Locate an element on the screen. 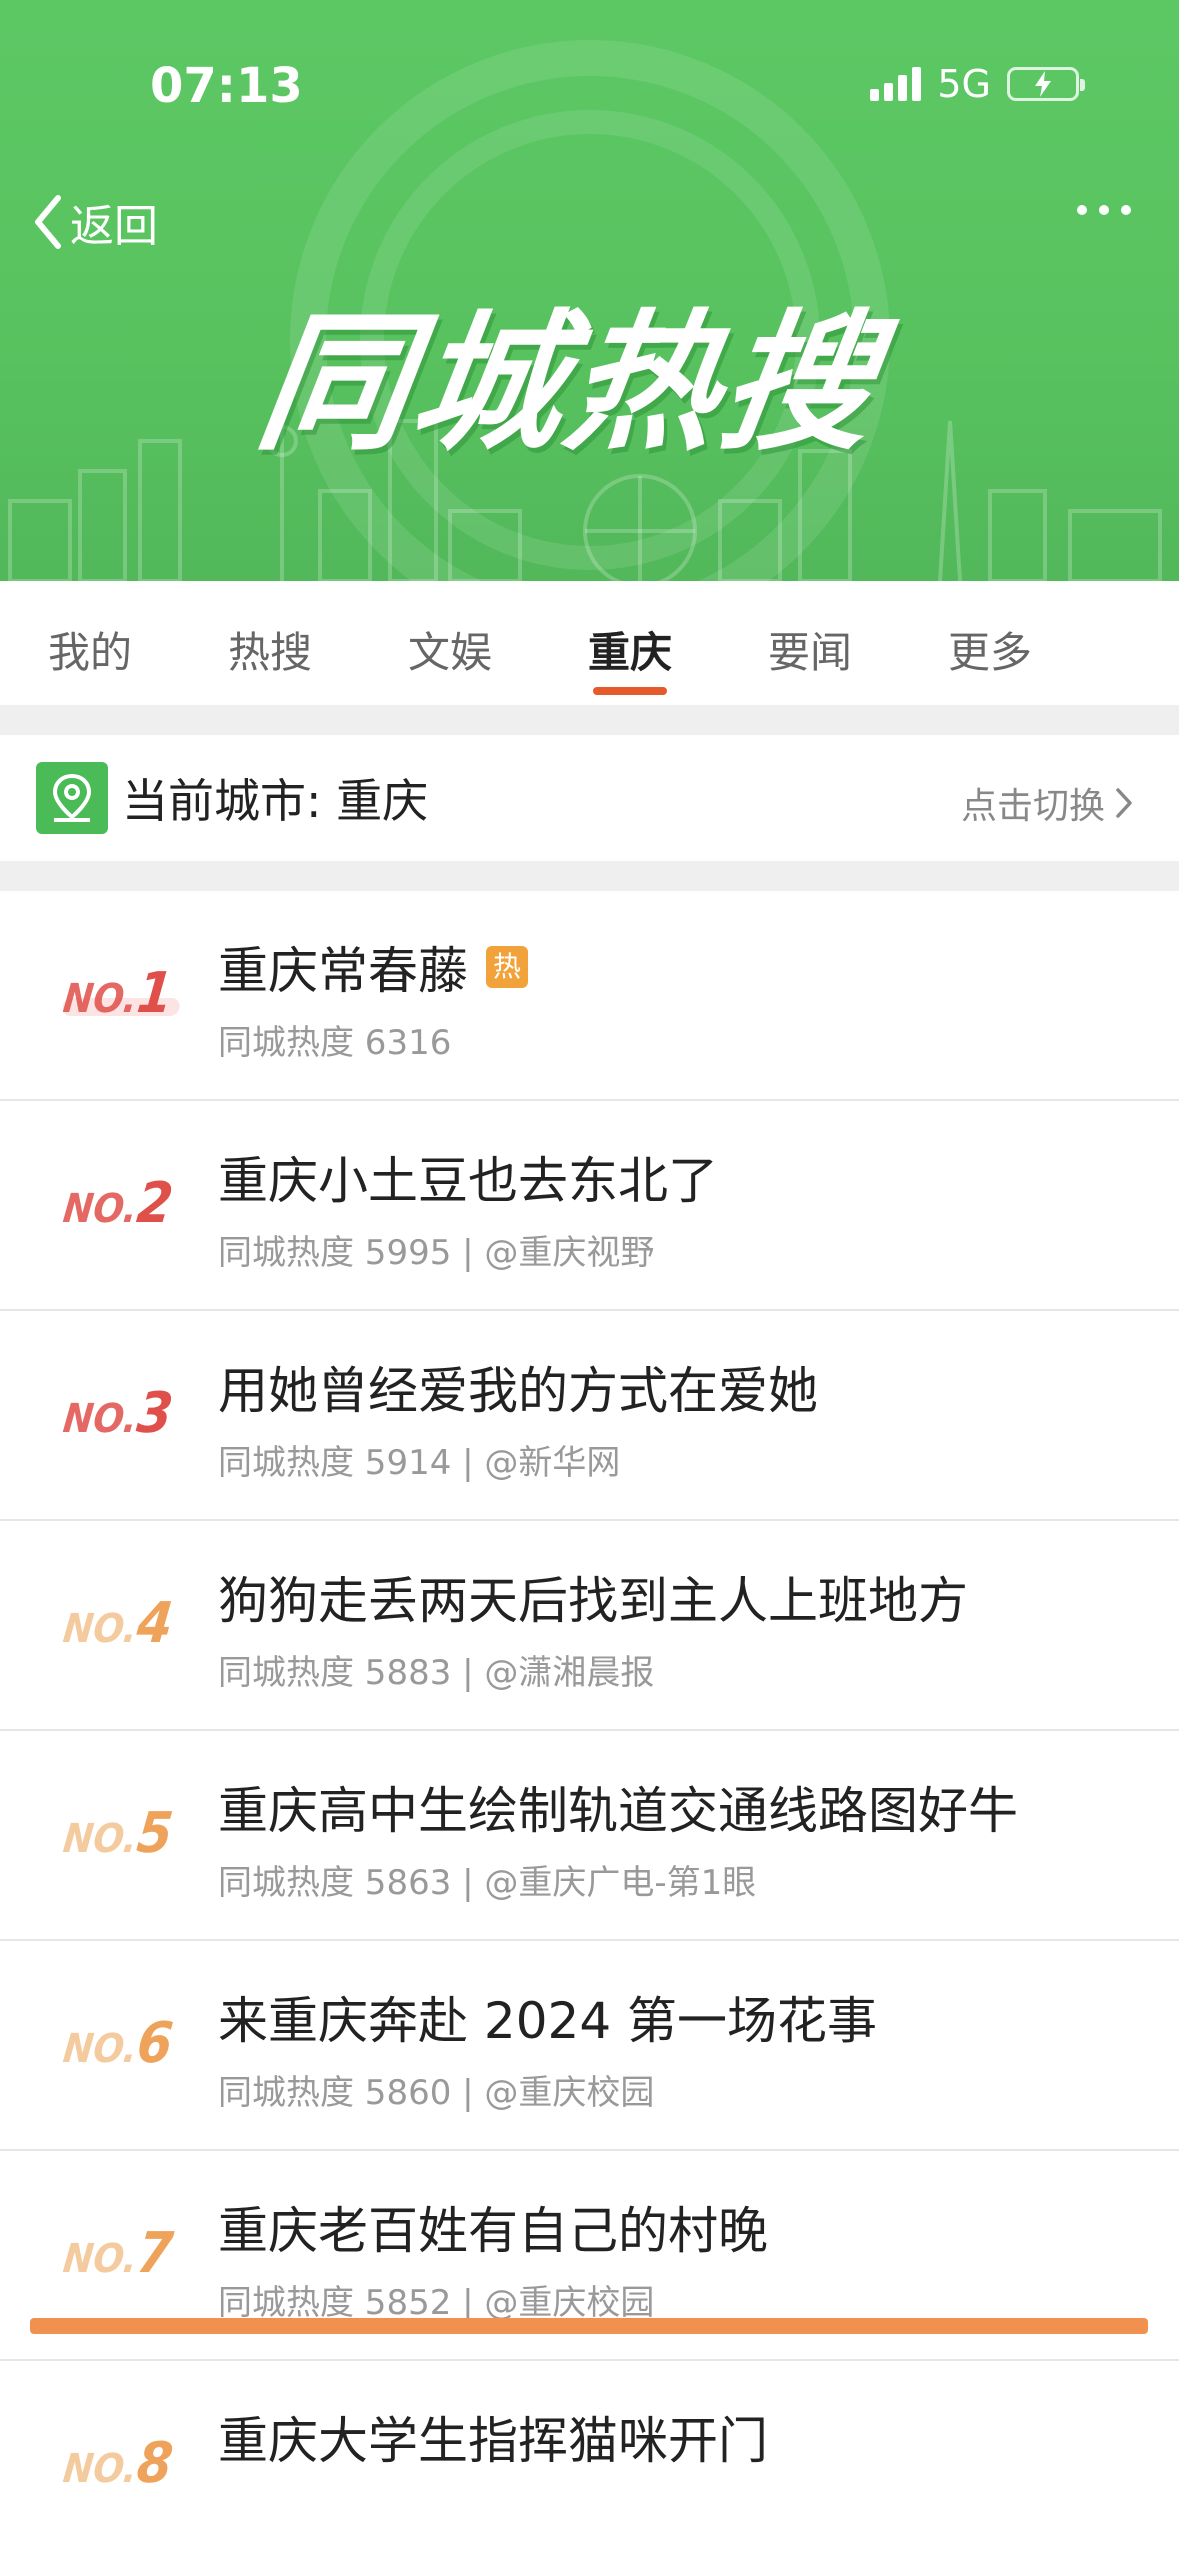  rank-badge: NO.8 is located at coordinates (118, 2463).